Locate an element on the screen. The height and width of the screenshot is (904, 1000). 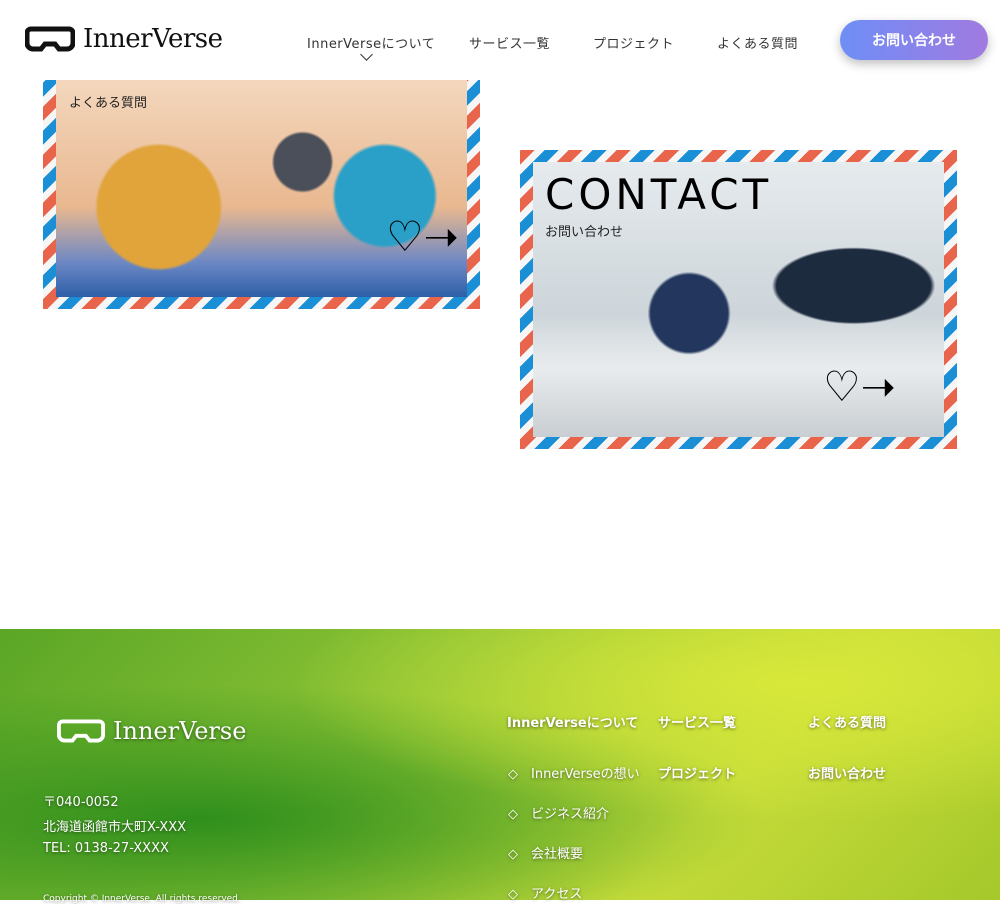
nav-faq: よくある質問 is located at coordinates (757, 42).